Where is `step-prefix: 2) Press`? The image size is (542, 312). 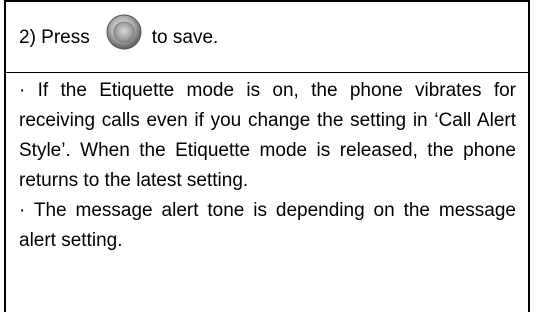 step-prefix: 2) Press is located at coordinates (54, 37).